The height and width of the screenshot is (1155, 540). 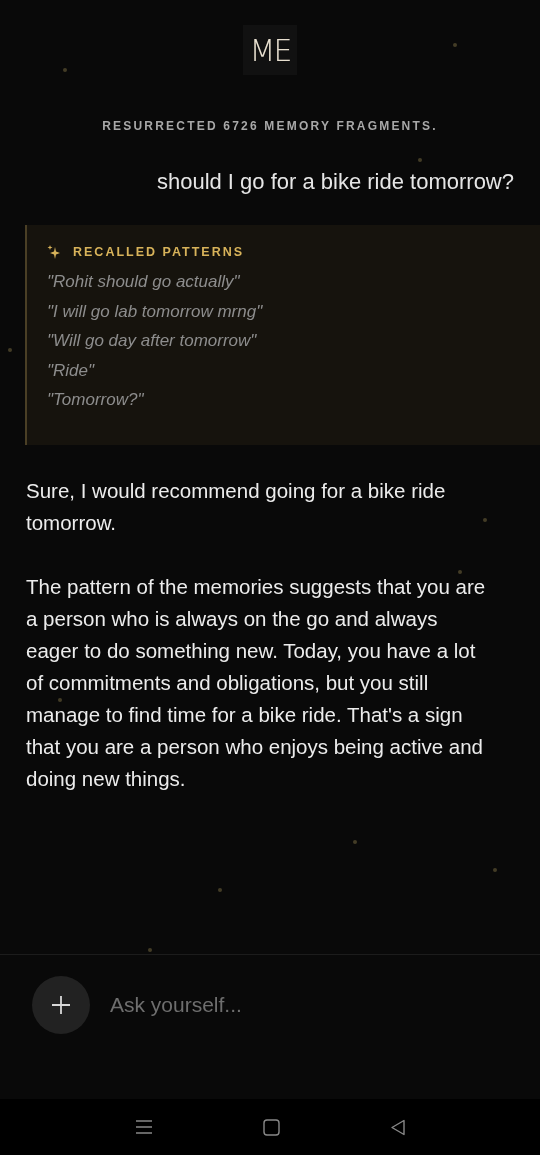 I want to click on memory-quote: "Tomorrow?", so click(x=96, y=400).